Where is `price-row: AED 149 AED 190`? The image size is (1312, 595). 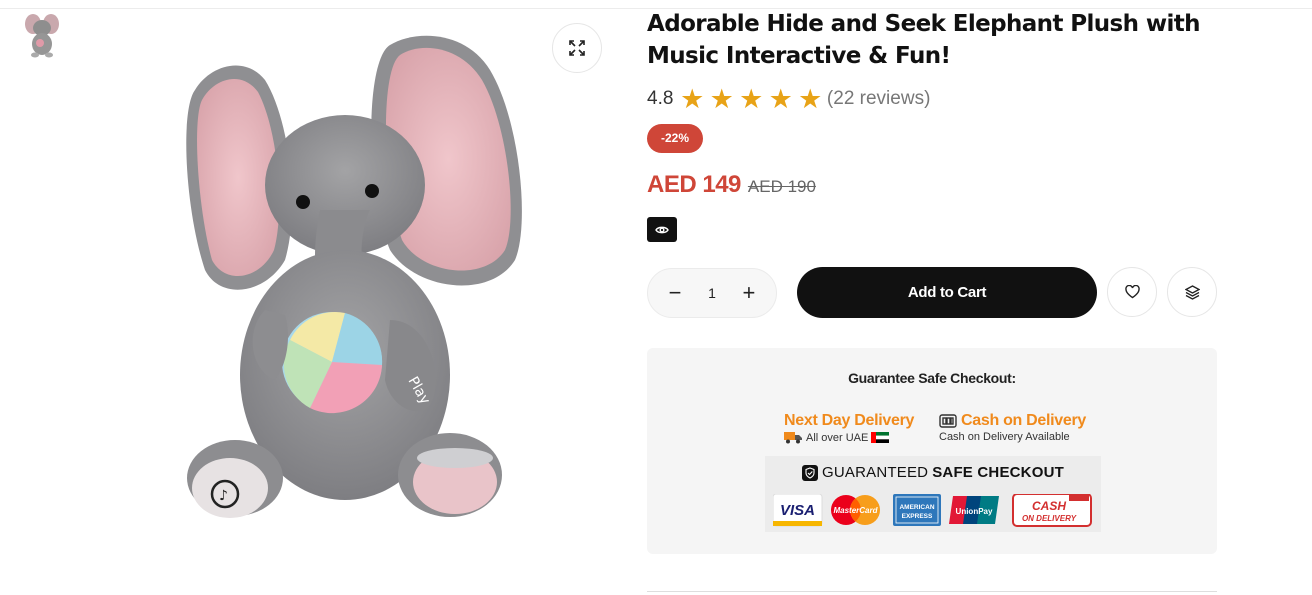
price-row: AED 149 AED 190 is located at coordinates (731, 185).